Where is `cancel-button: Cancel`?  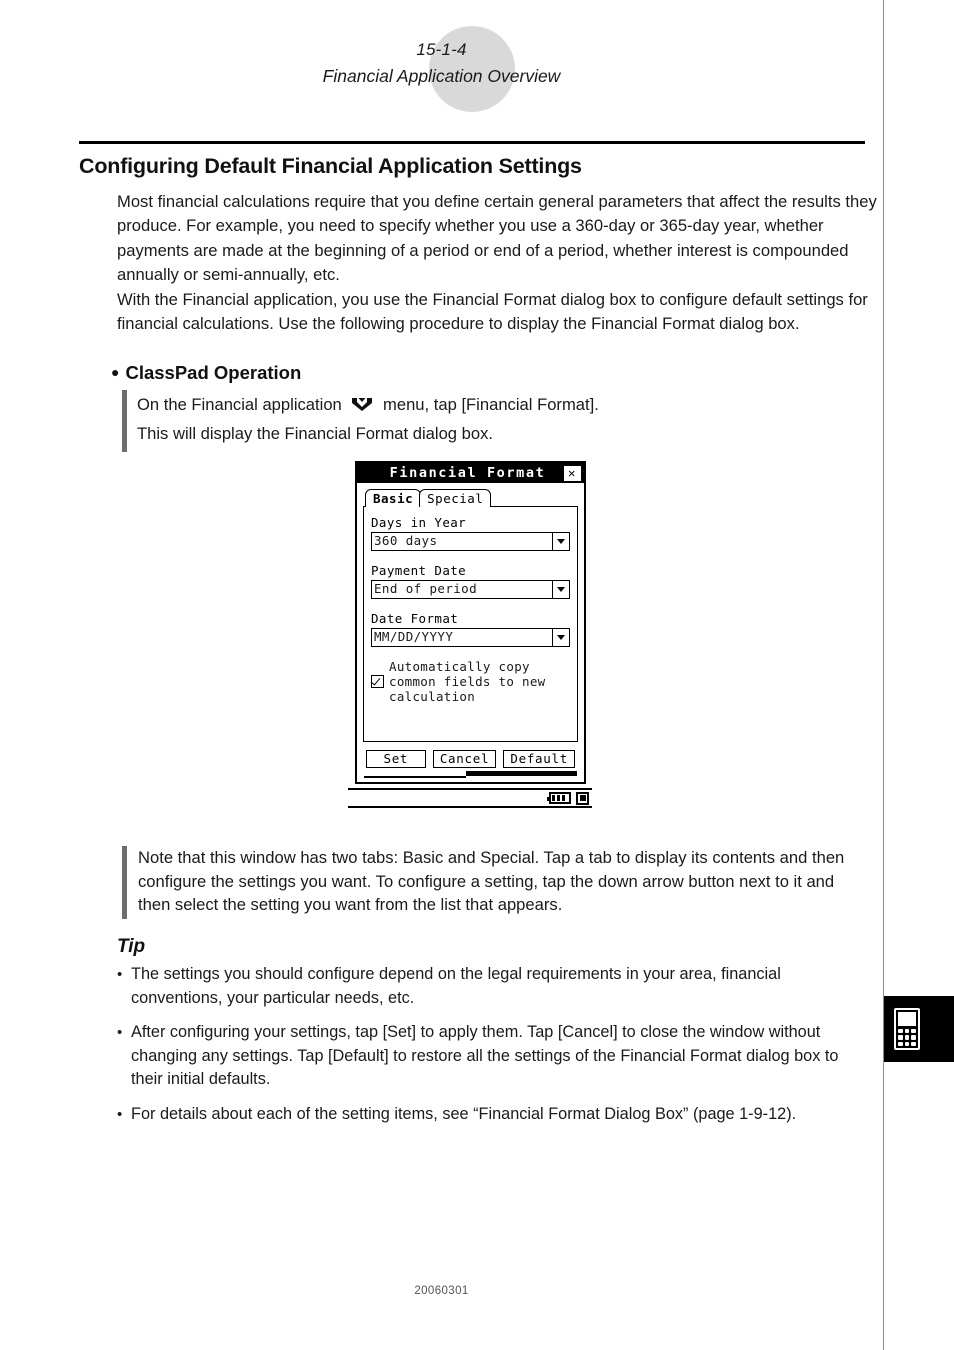 cancel-button: Cancel is located at coordinates (464, 759).